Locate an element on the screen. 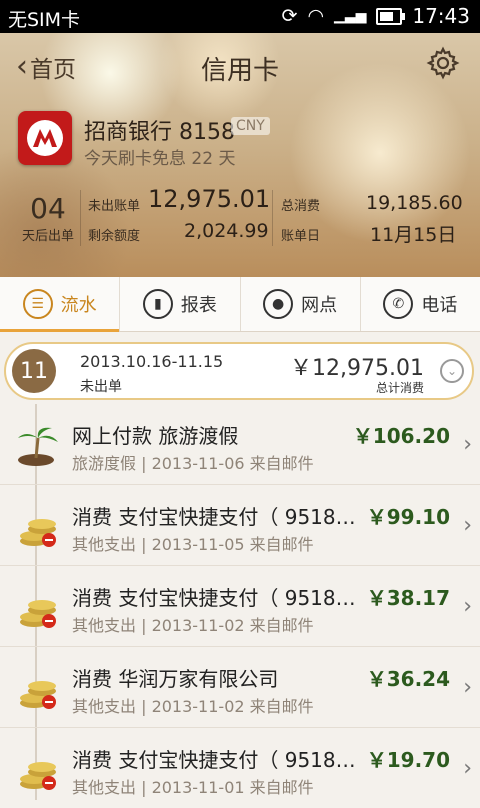 The image size is (480, 808). location-pin-icon: ● is located at coordinates (278, 304).